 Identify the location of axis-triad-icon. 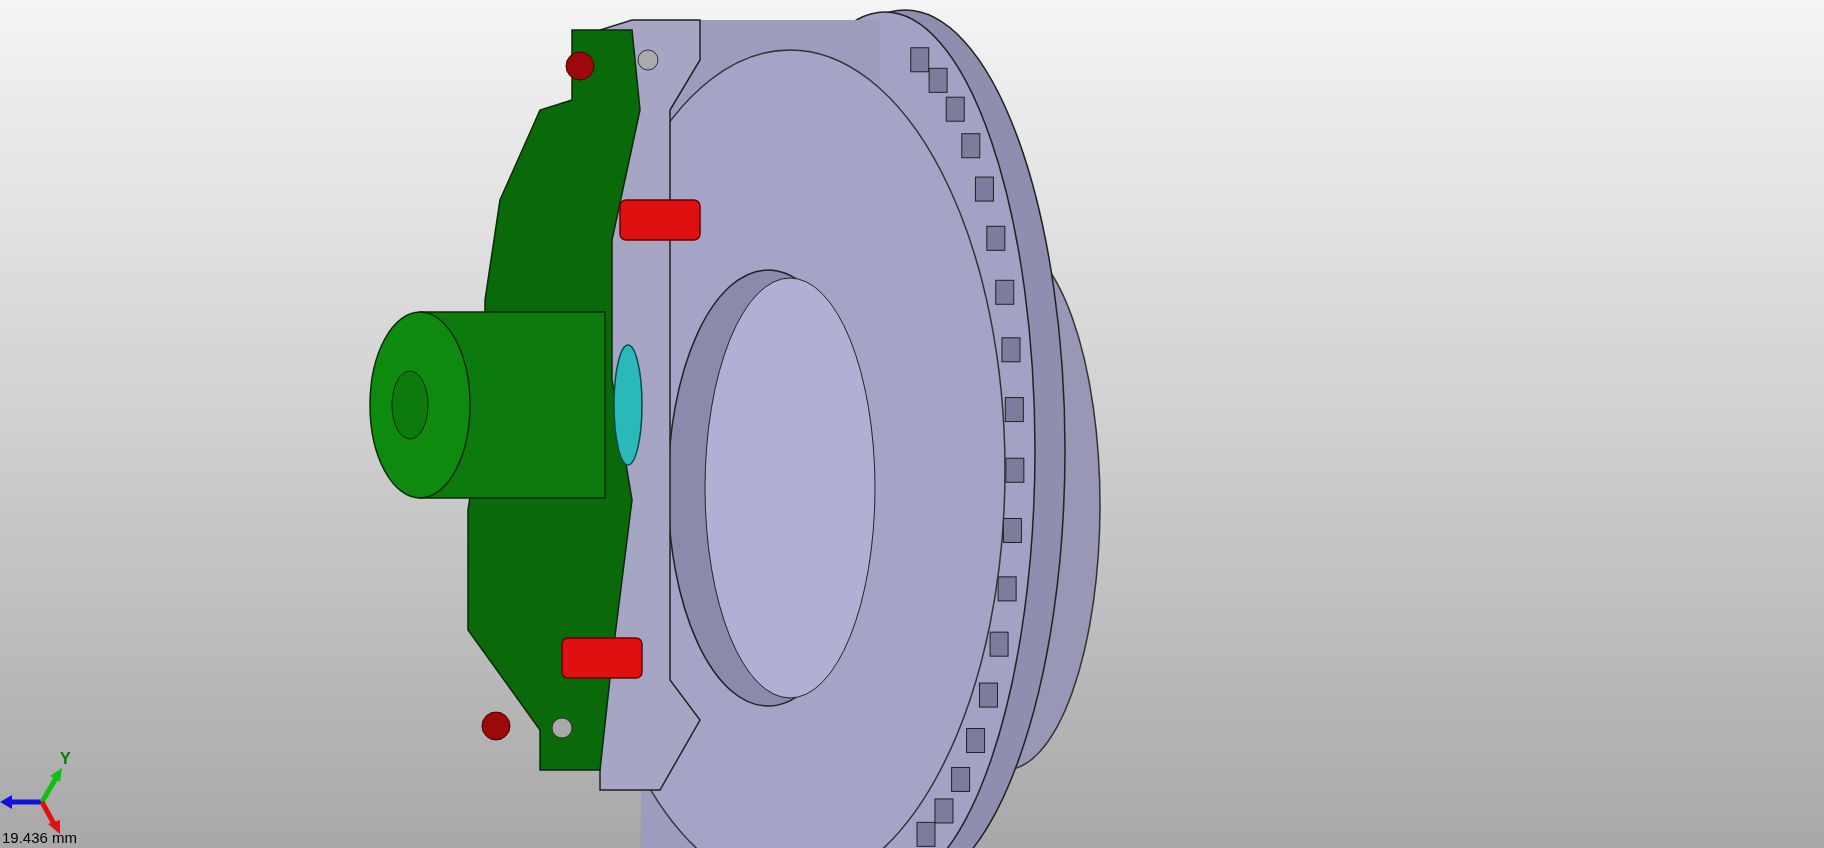
(32, 800).